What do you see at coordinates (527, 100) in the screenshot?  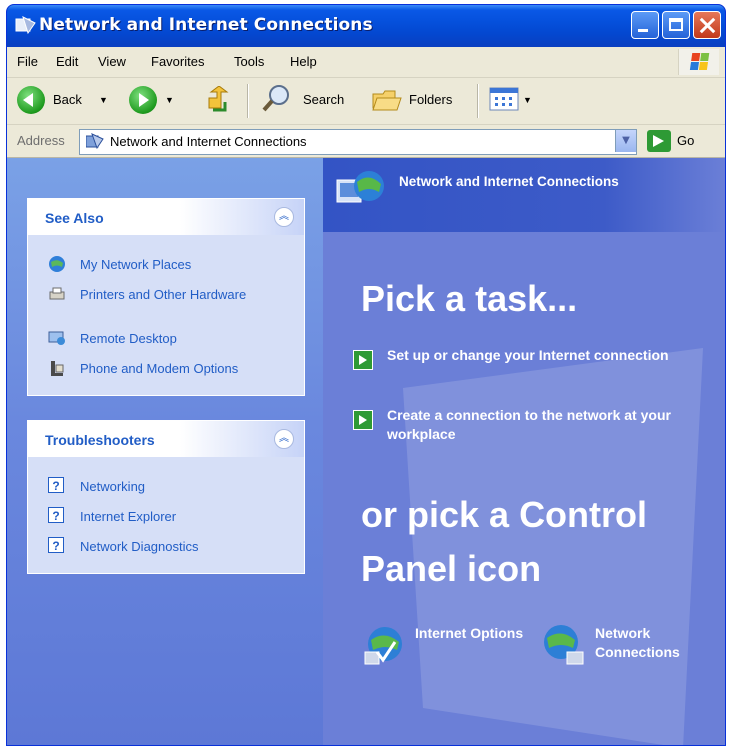 I see `views-dropdown-icon: ▼` at bounding box center [527, 100].